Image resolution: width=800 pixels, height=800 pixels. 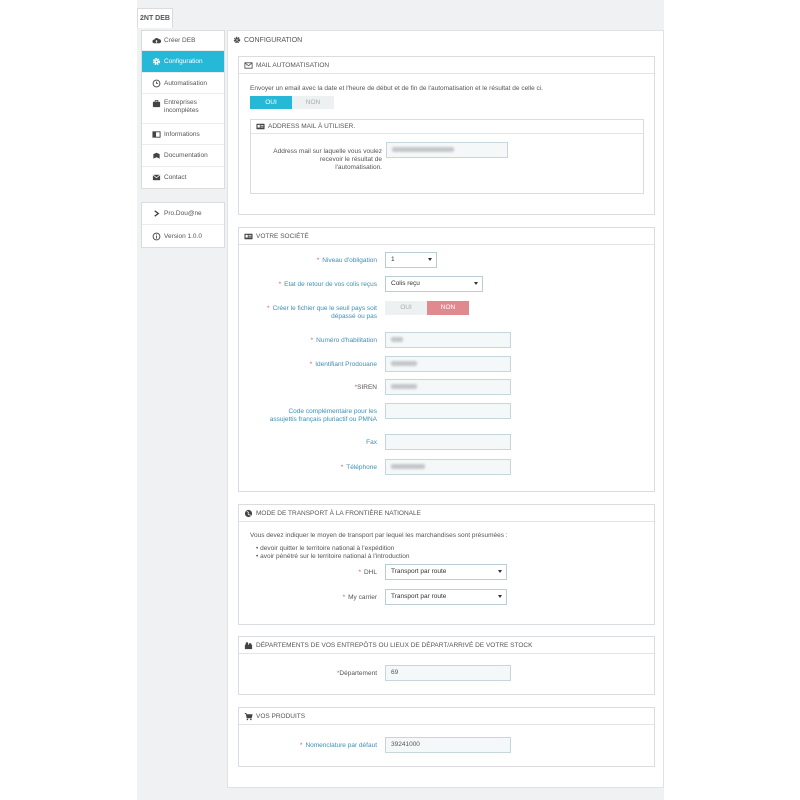 I want to click on nomenclature-label: * Nomenclature par défaut, so click(x=338, y=745).